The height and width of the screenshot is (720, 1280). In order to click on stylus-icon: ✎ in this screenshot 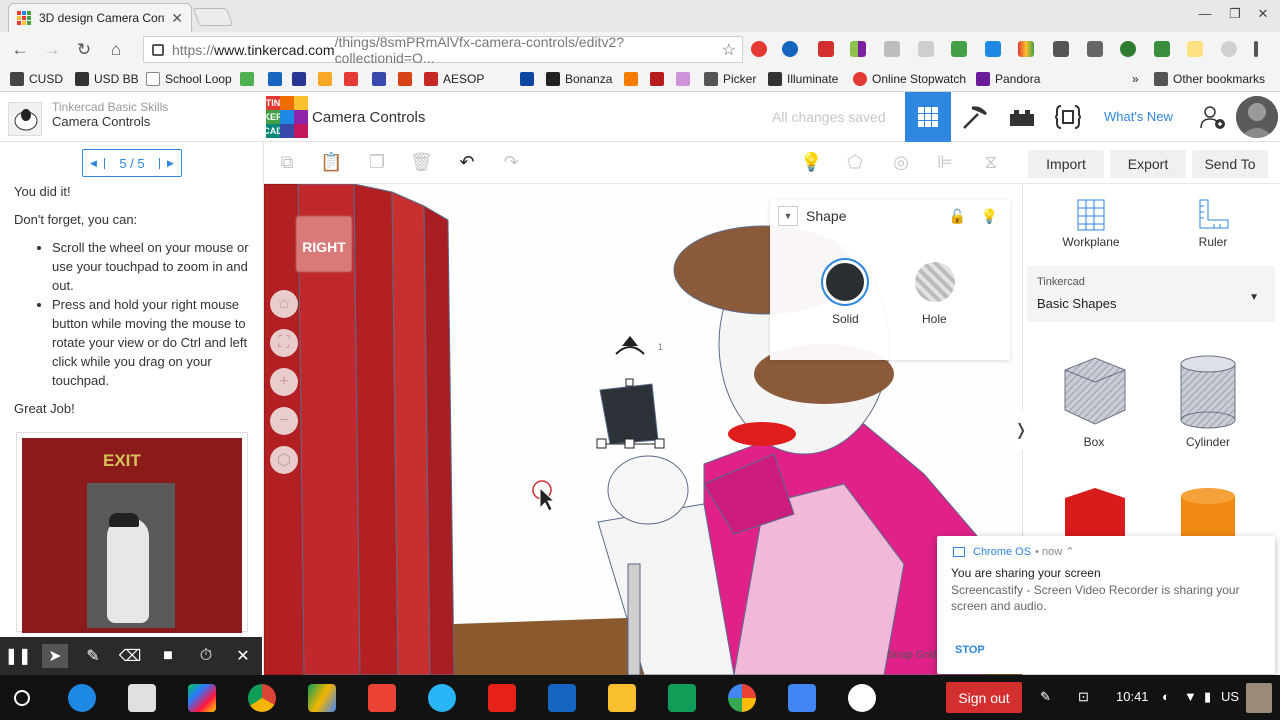, I will do `click(1045, 697)`.